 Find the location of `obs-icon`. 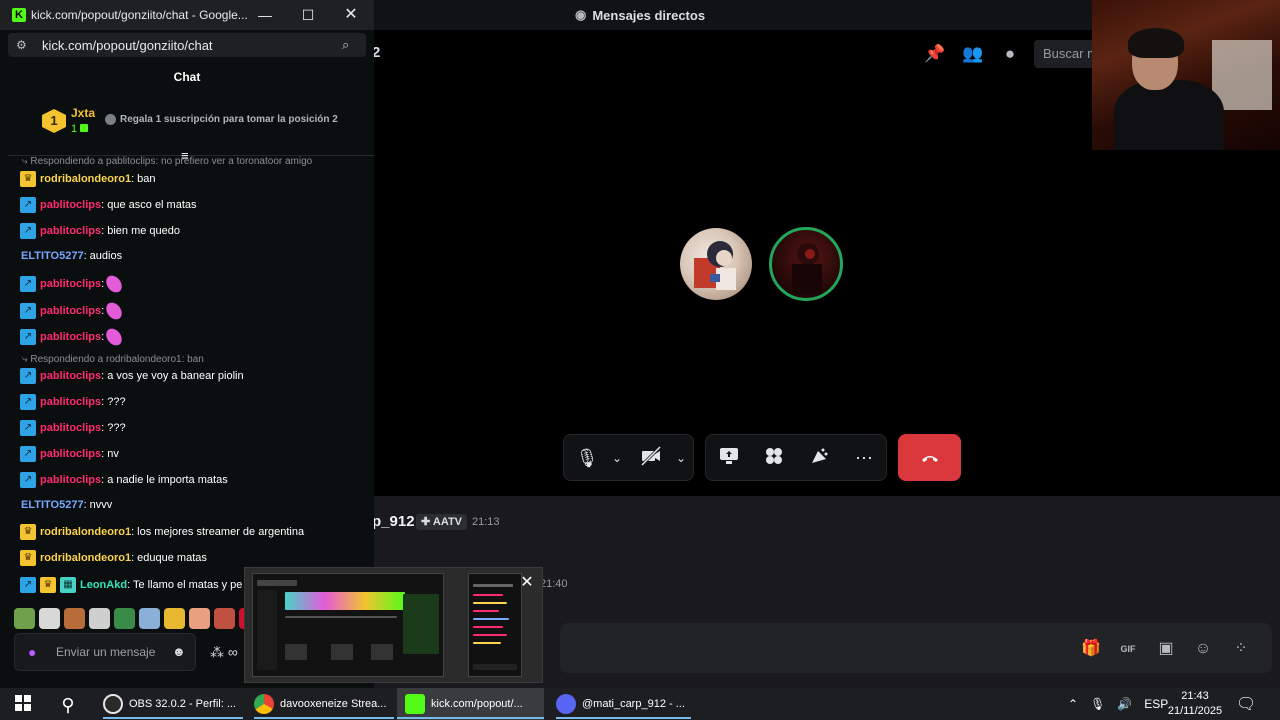

obs-icon is located at coordinates (113, 704).